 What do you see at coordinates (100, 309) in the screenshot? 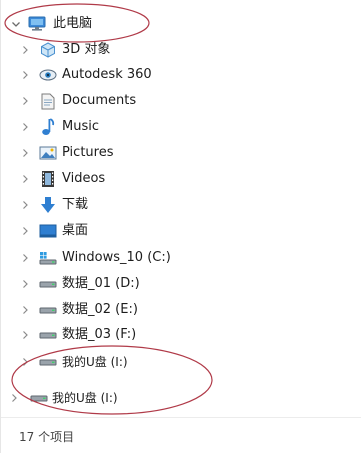
I see `tree-item-label: 数据_02 (E:)` at bounding box center [100, 309].